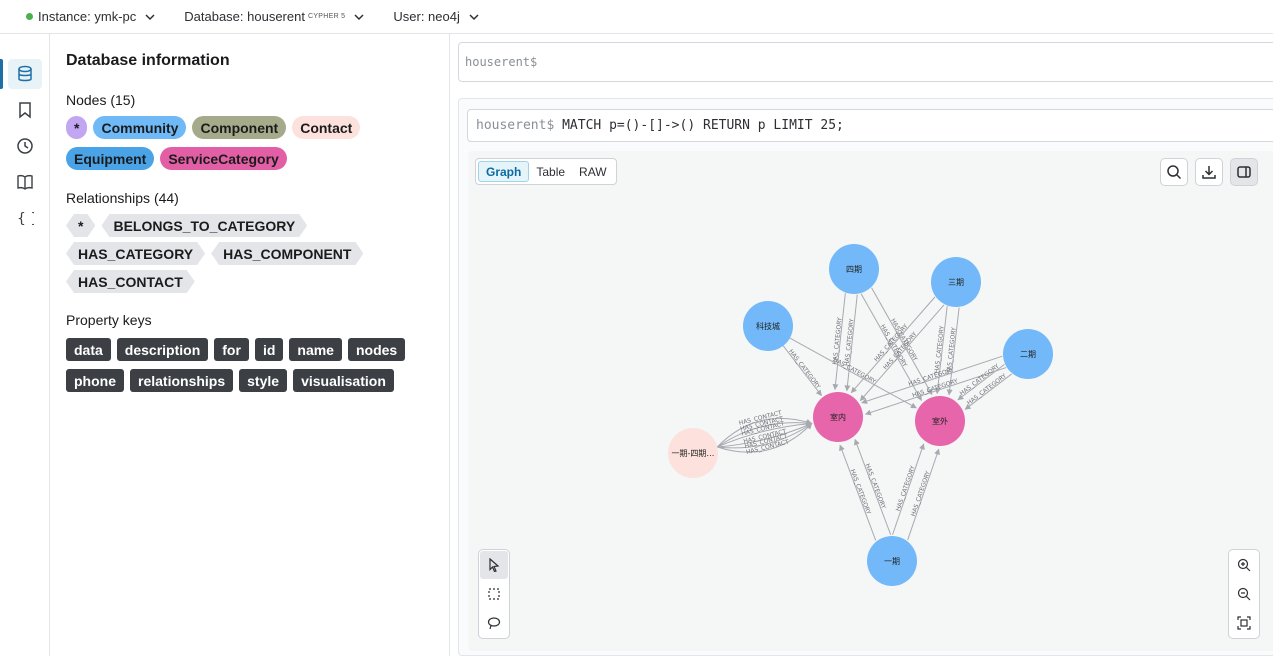  I want to click on tab-graph: Graph, so click(504, 171).